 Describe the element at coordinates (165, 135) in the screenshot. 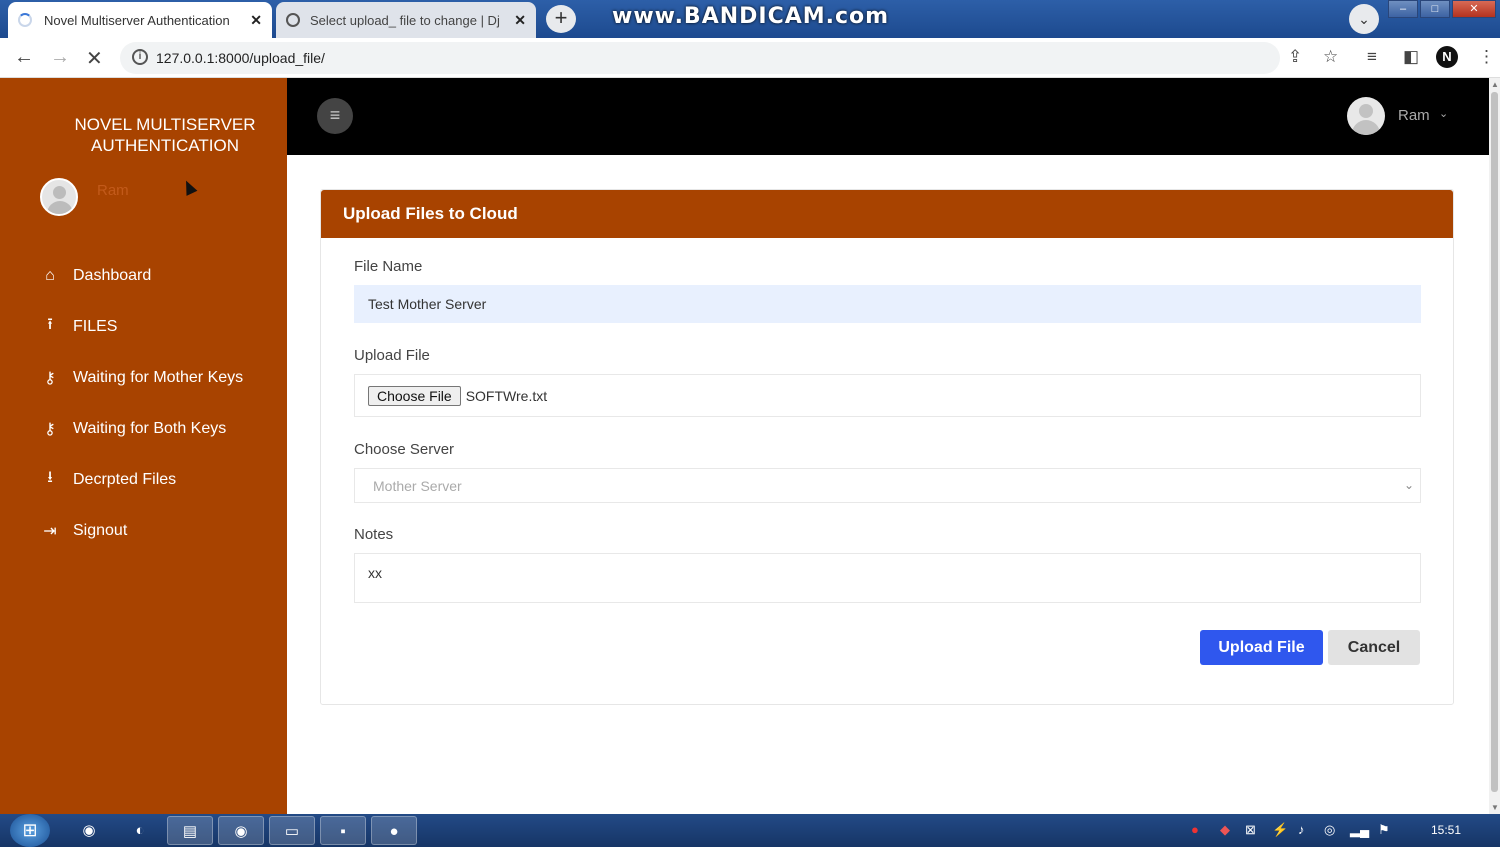

I see `brand-title: NOVEL MULTISERVER AUTHENTICATION` at that location.